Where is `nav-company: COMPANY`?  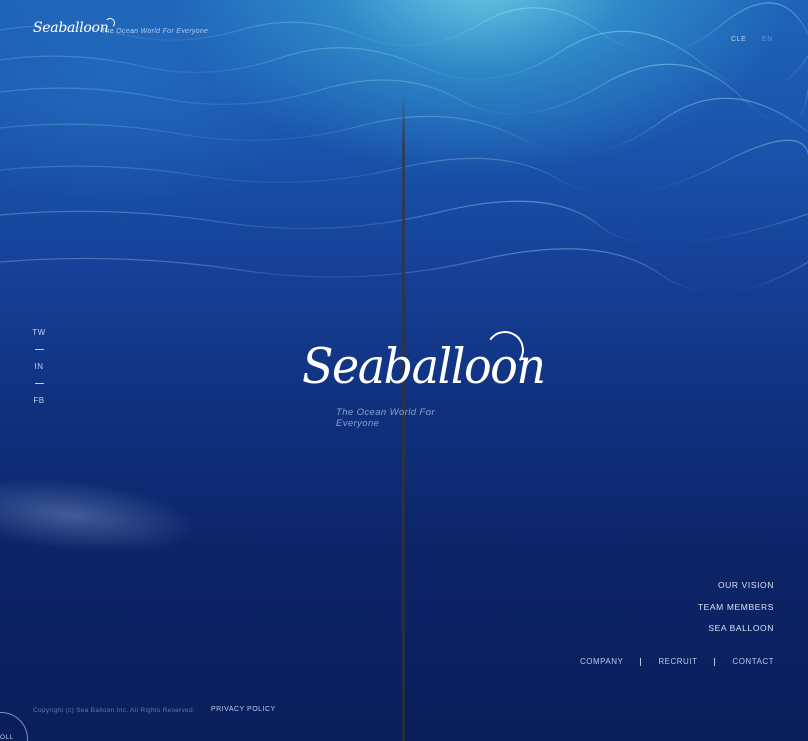
nav-company: COMPANY is located at coordinates (601, 661).